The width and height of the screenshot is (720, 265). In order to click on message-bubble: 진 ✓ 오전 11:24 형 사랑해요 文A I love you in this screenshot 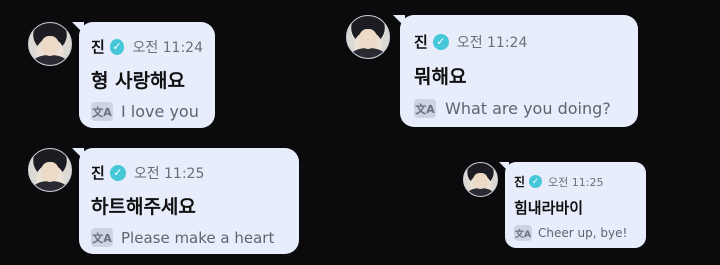, I will do `click(143, 75)`.